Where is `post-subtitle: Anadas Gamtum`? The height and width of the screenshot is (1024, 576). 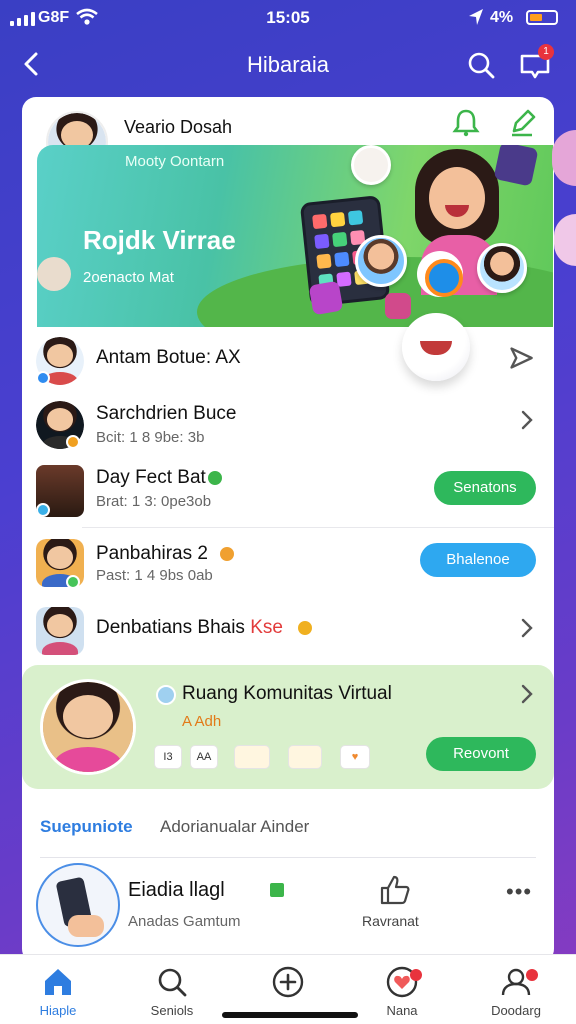 post-subtitle: Anadas Gamtum is located at coordinates (184, 921).